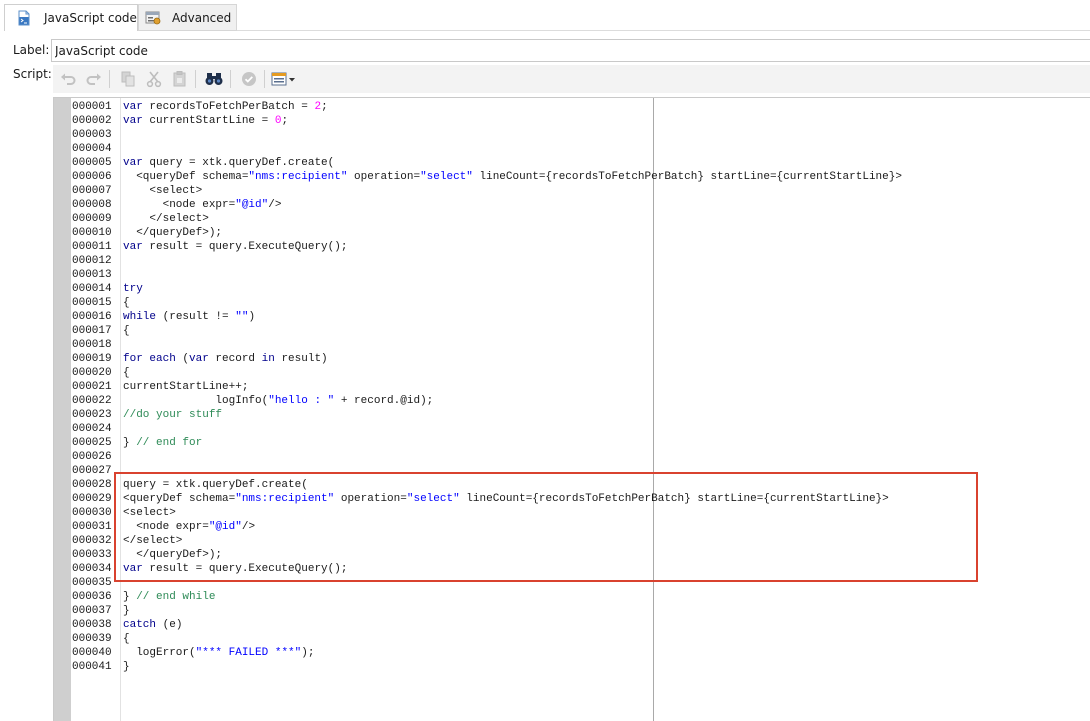 The image size is (1090, 721). What do you see at coordinates (92, 149) in the screenshot?
I see `line-number: 000004` at bounding box center [92, 149].